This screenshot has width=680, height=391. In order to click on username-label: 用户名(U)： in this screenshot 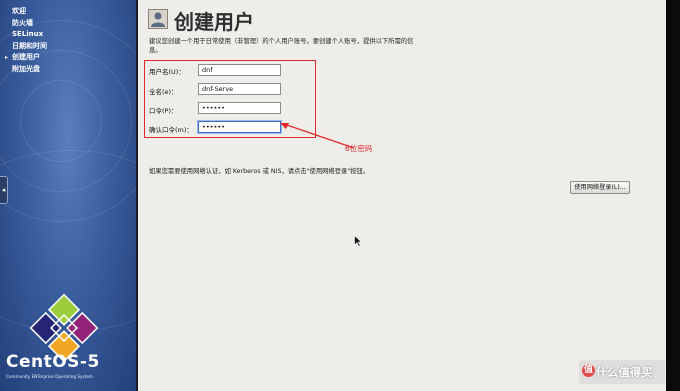, I will do `click(167, 72)`.